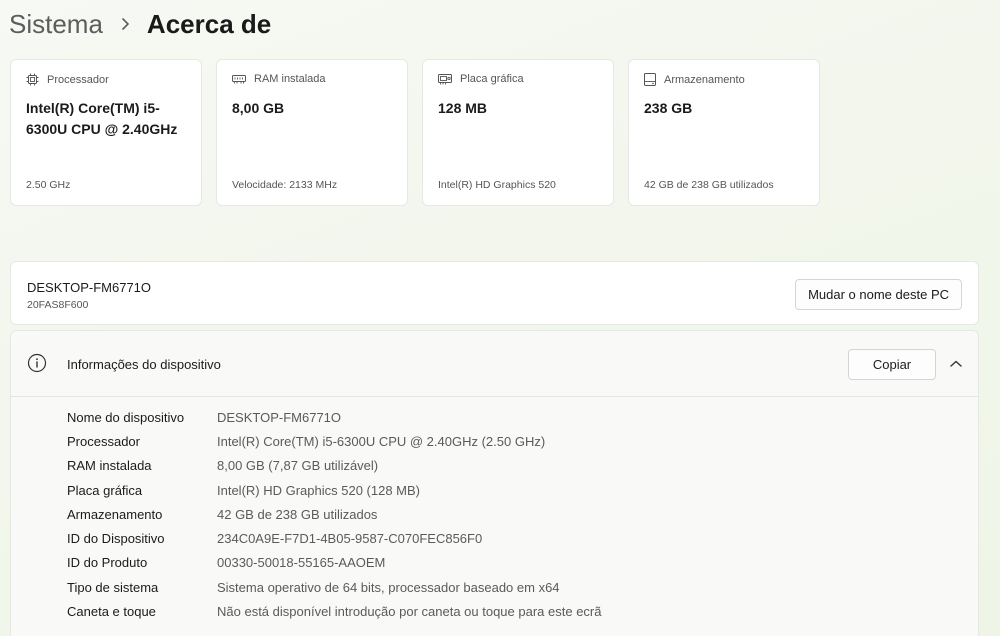  I want to click on graphics-card-icon, so click(445, 79).